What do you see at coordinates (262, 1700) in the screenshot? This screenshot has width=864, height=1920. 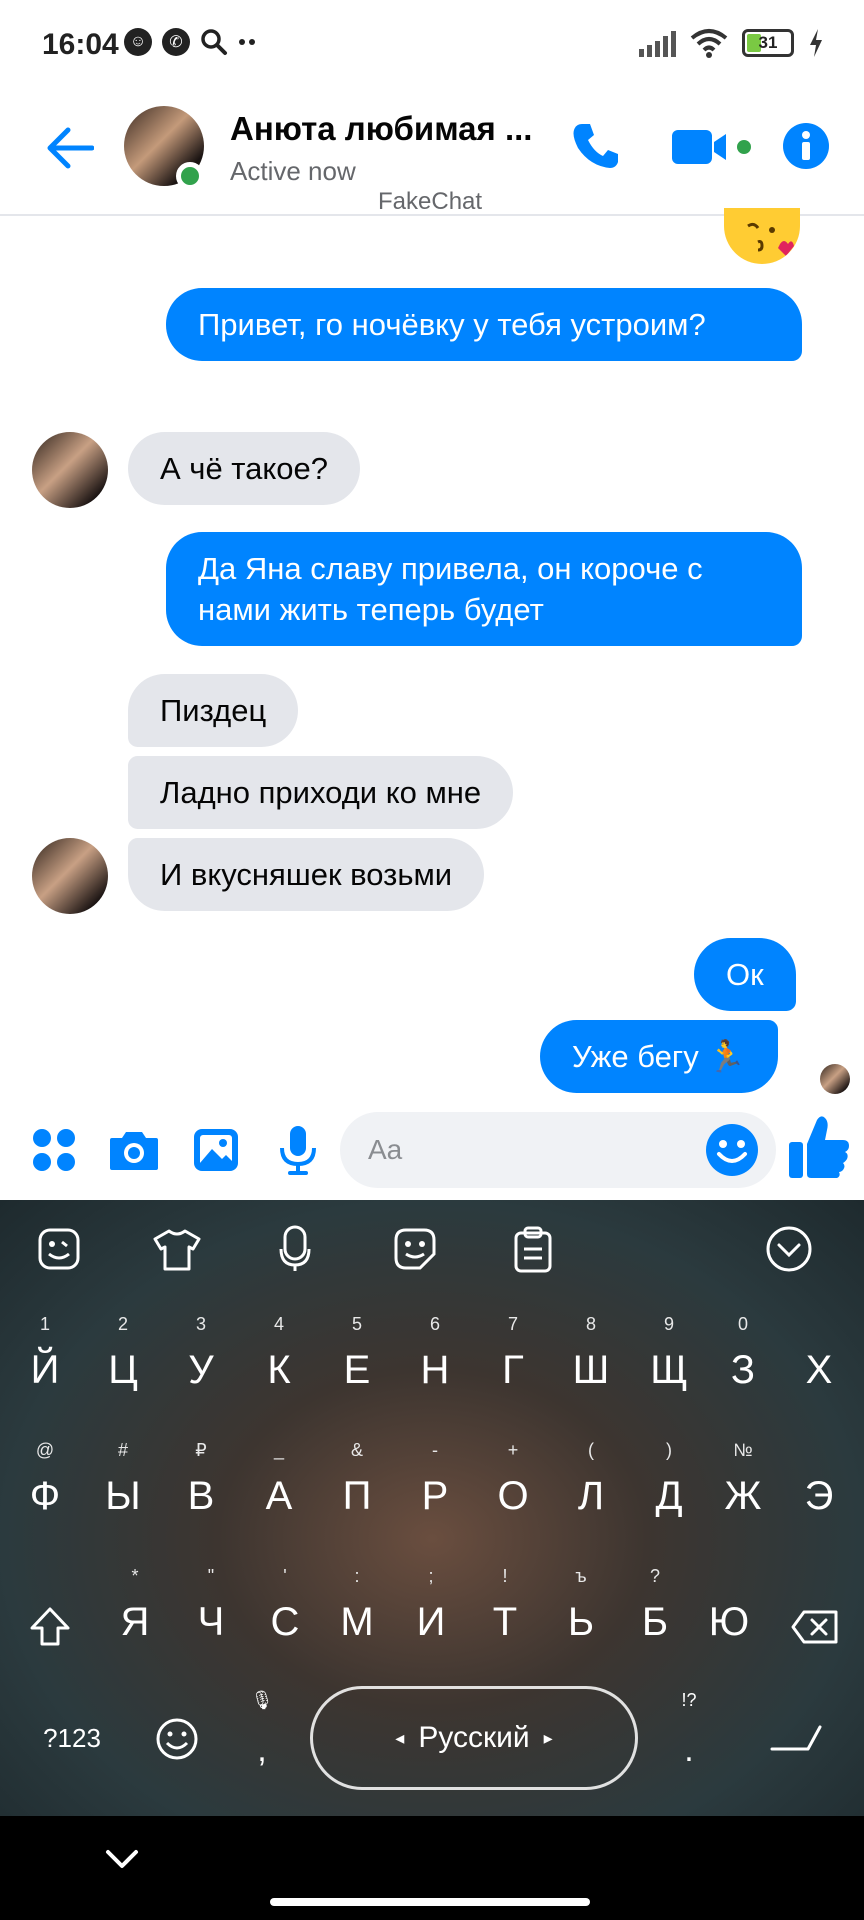 I see `comma-key-hint: 🎙` at bounding box center [262, 1700].